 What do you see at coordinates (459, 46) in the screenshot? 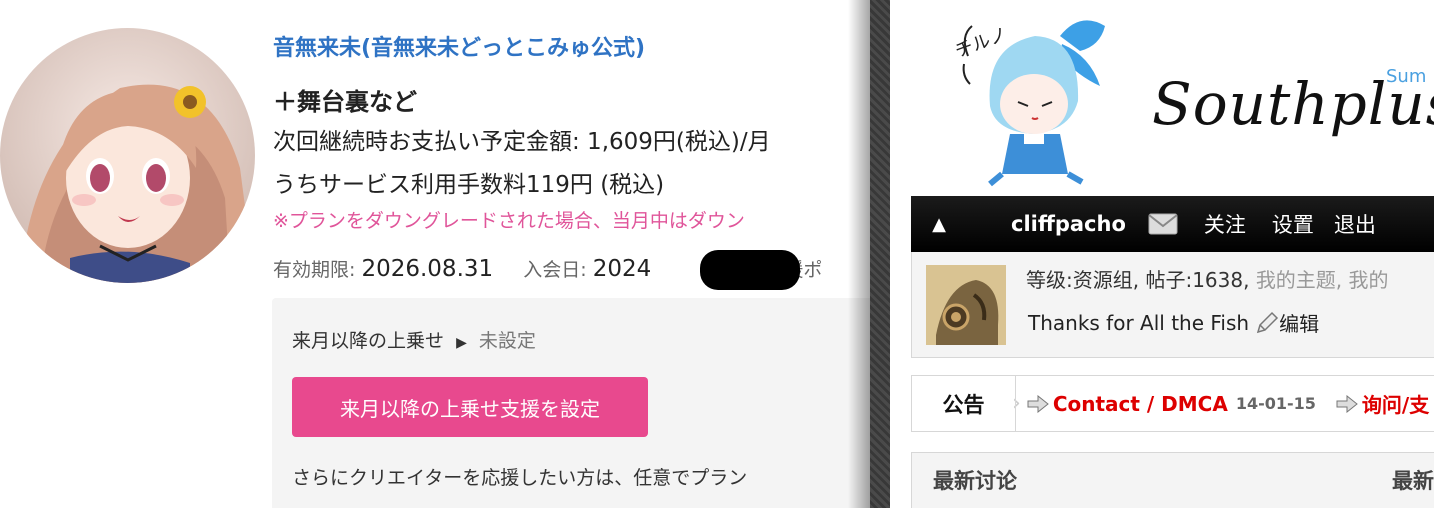
I see `plan-title-link: 音無来未(音無来未どっとこみゅ公式)` at bounding box center [459, 46].